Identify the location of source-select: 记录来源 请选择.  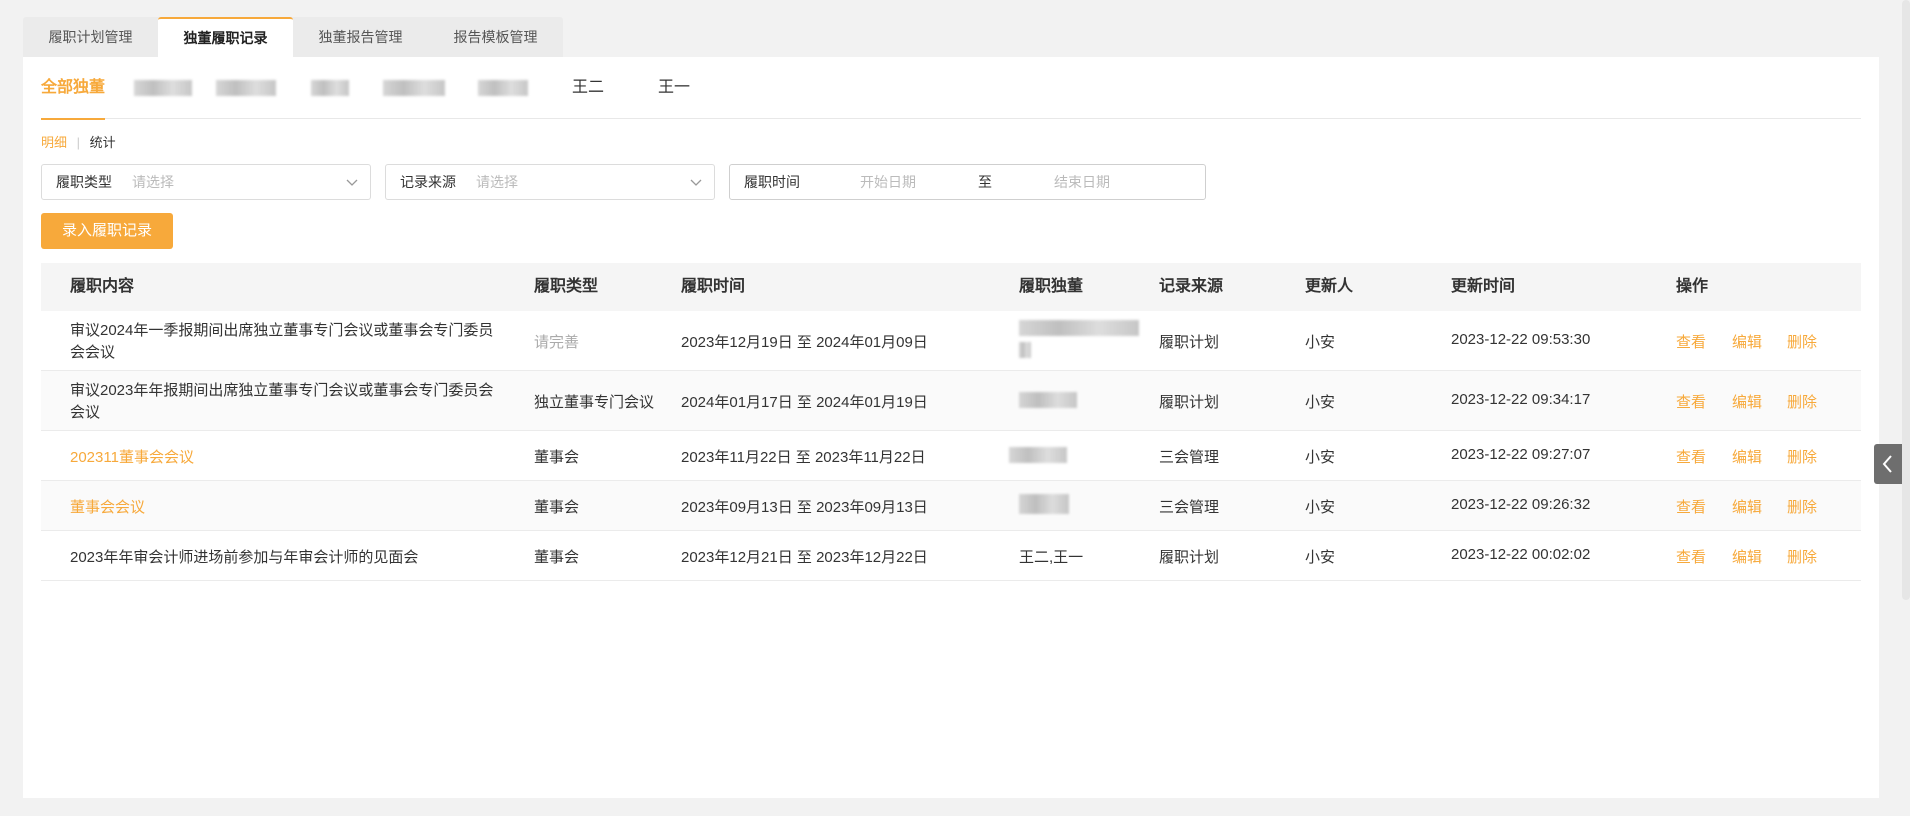
(550, 182).